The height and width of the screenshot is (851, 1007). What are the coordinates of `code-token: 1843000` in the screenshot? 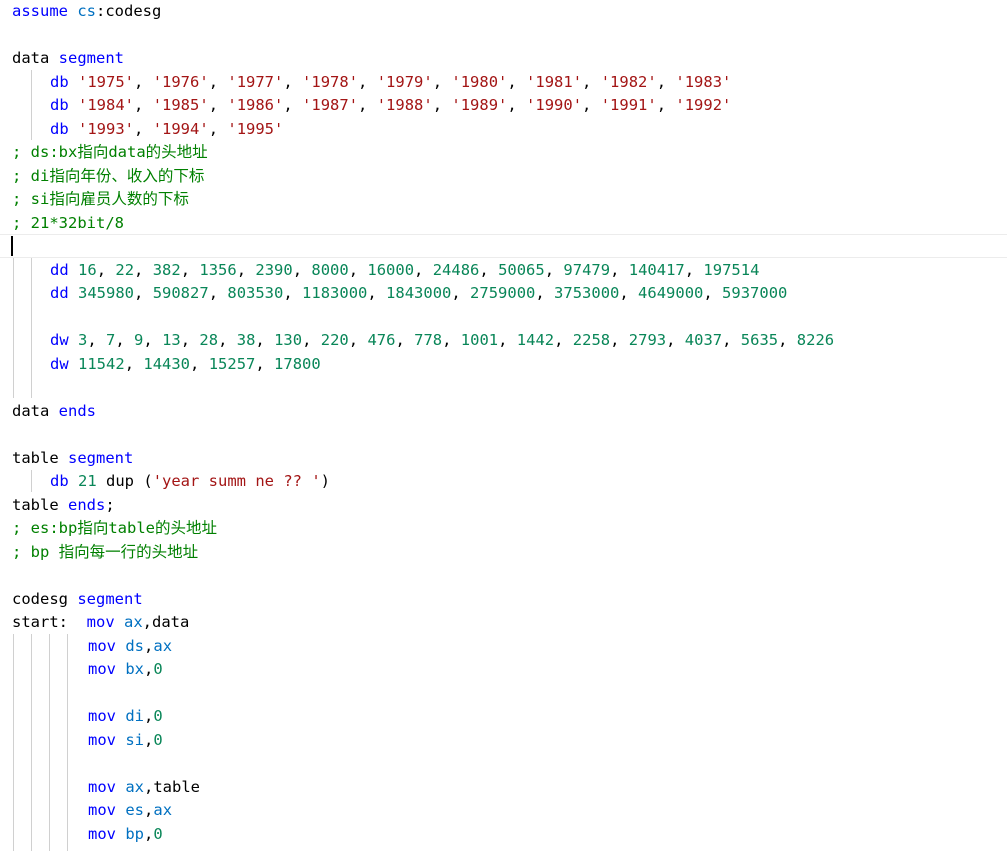 It's located at (419, 293).